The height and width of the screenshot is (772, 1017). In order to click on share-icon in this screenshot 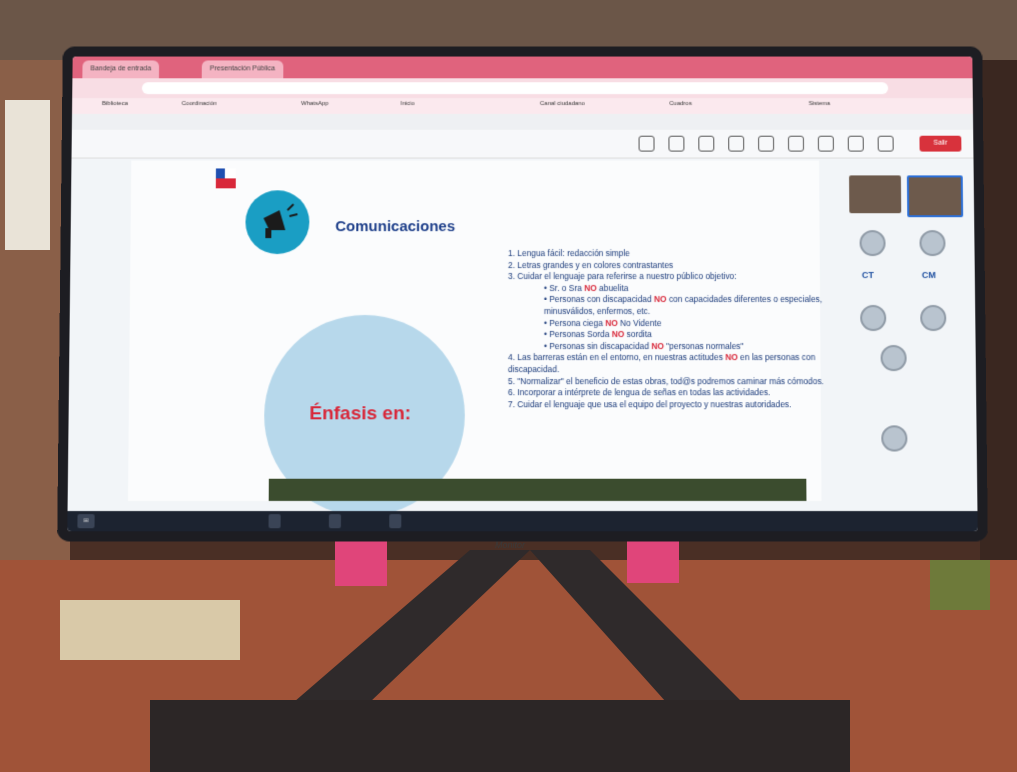, I will do `click(886, 144)`.